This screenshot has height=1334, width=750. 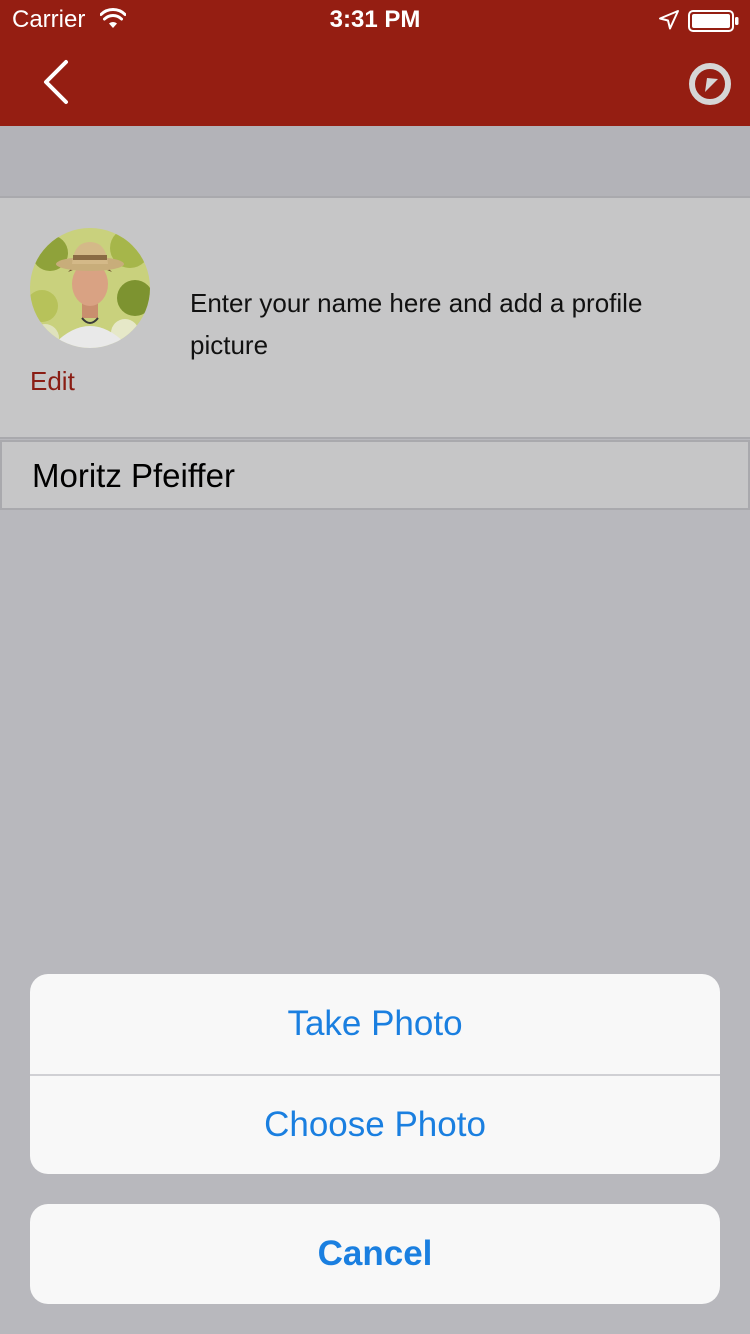 I want to click on section-spacer, so click(x=375, y=161).